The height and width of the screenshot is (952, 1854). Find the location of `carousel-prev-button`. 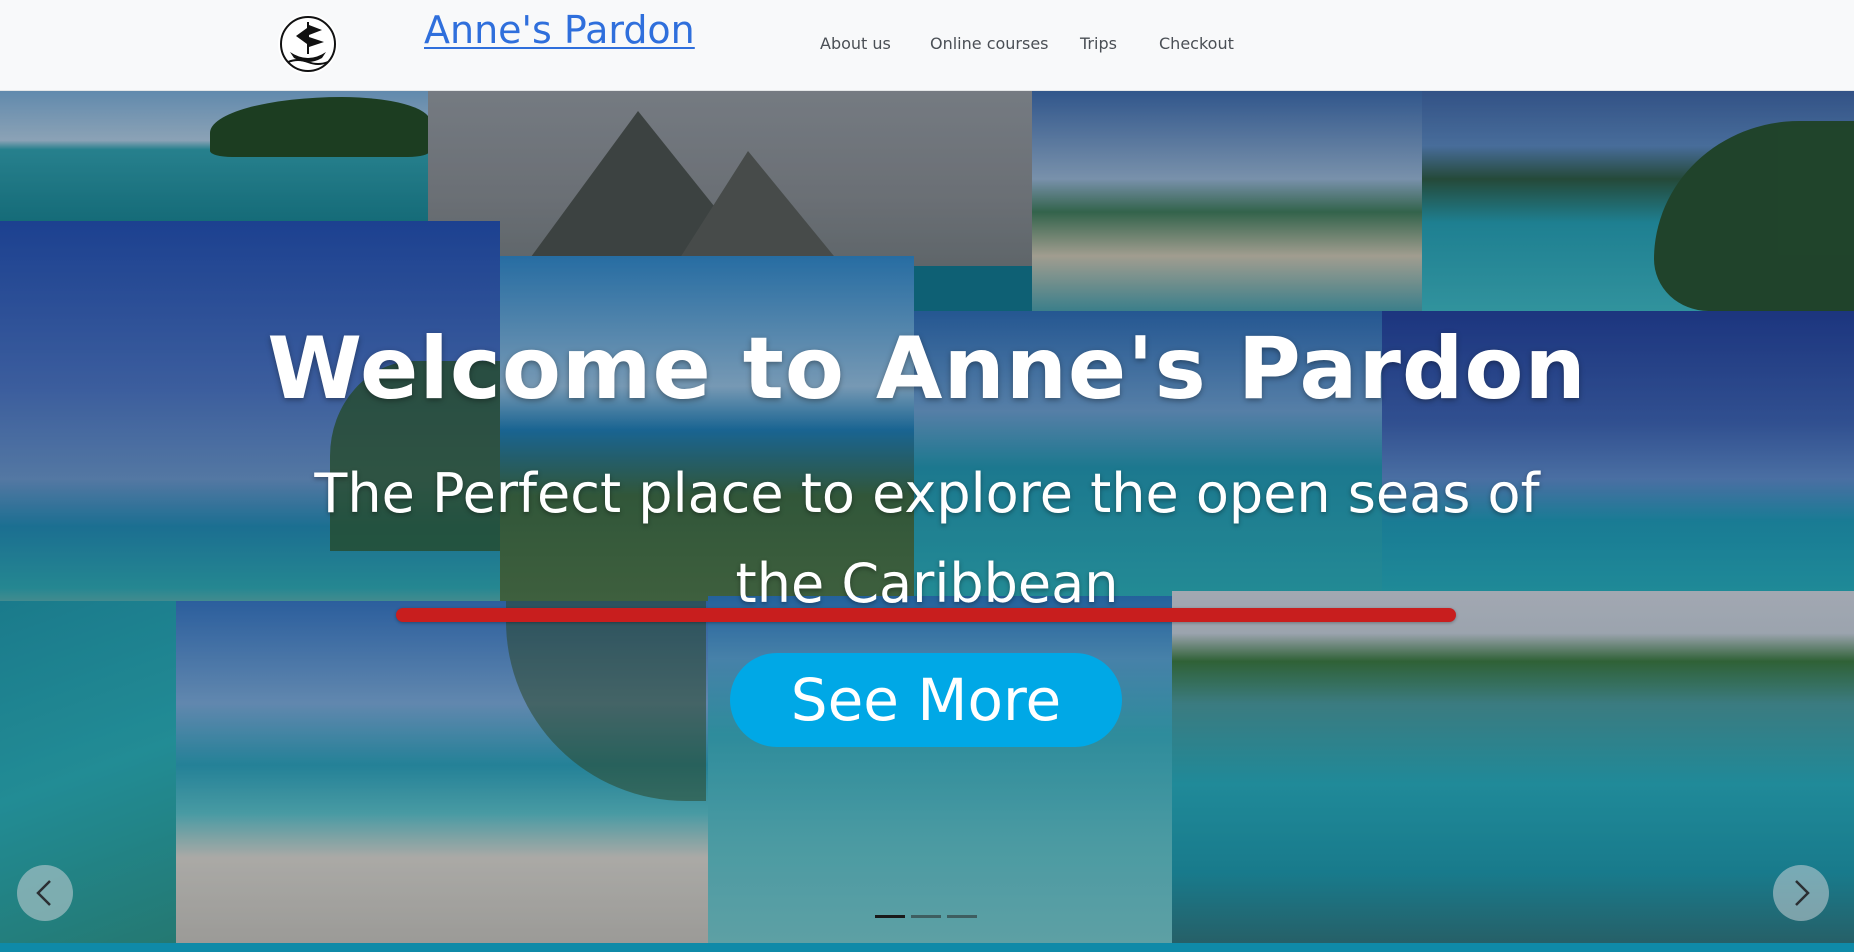

carousel-prev-button is located at coordinates (45, 893).